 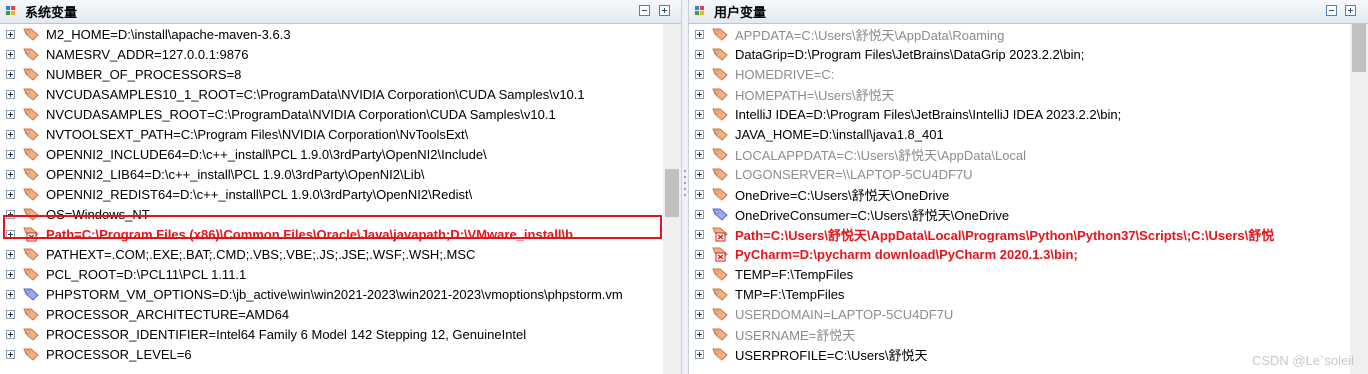 I want to click on variable-row: HOMEPATH=\Users\舒悦天, so click(x=981, y=94).